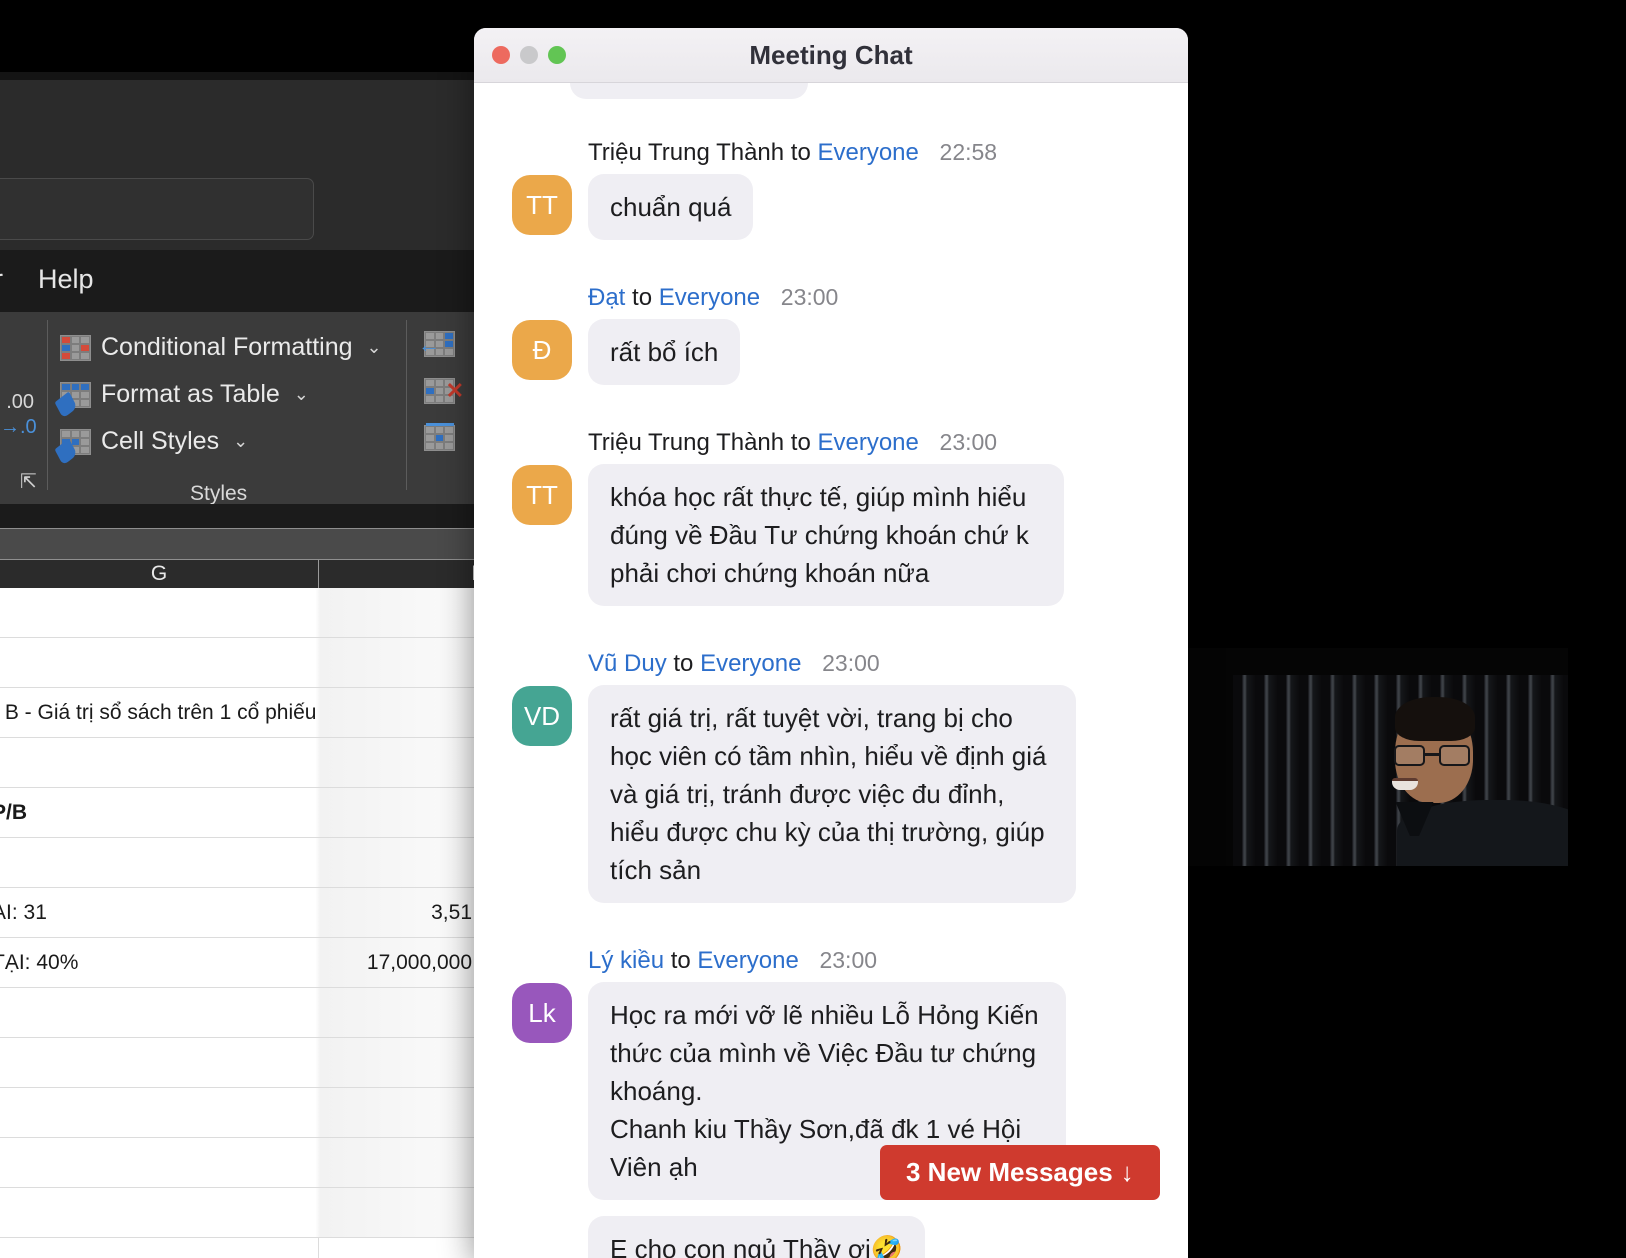  Describe the element at coordinates (239, 913) in the screenshot. I see `table-row: ẠI: 31 3,51` at that location.